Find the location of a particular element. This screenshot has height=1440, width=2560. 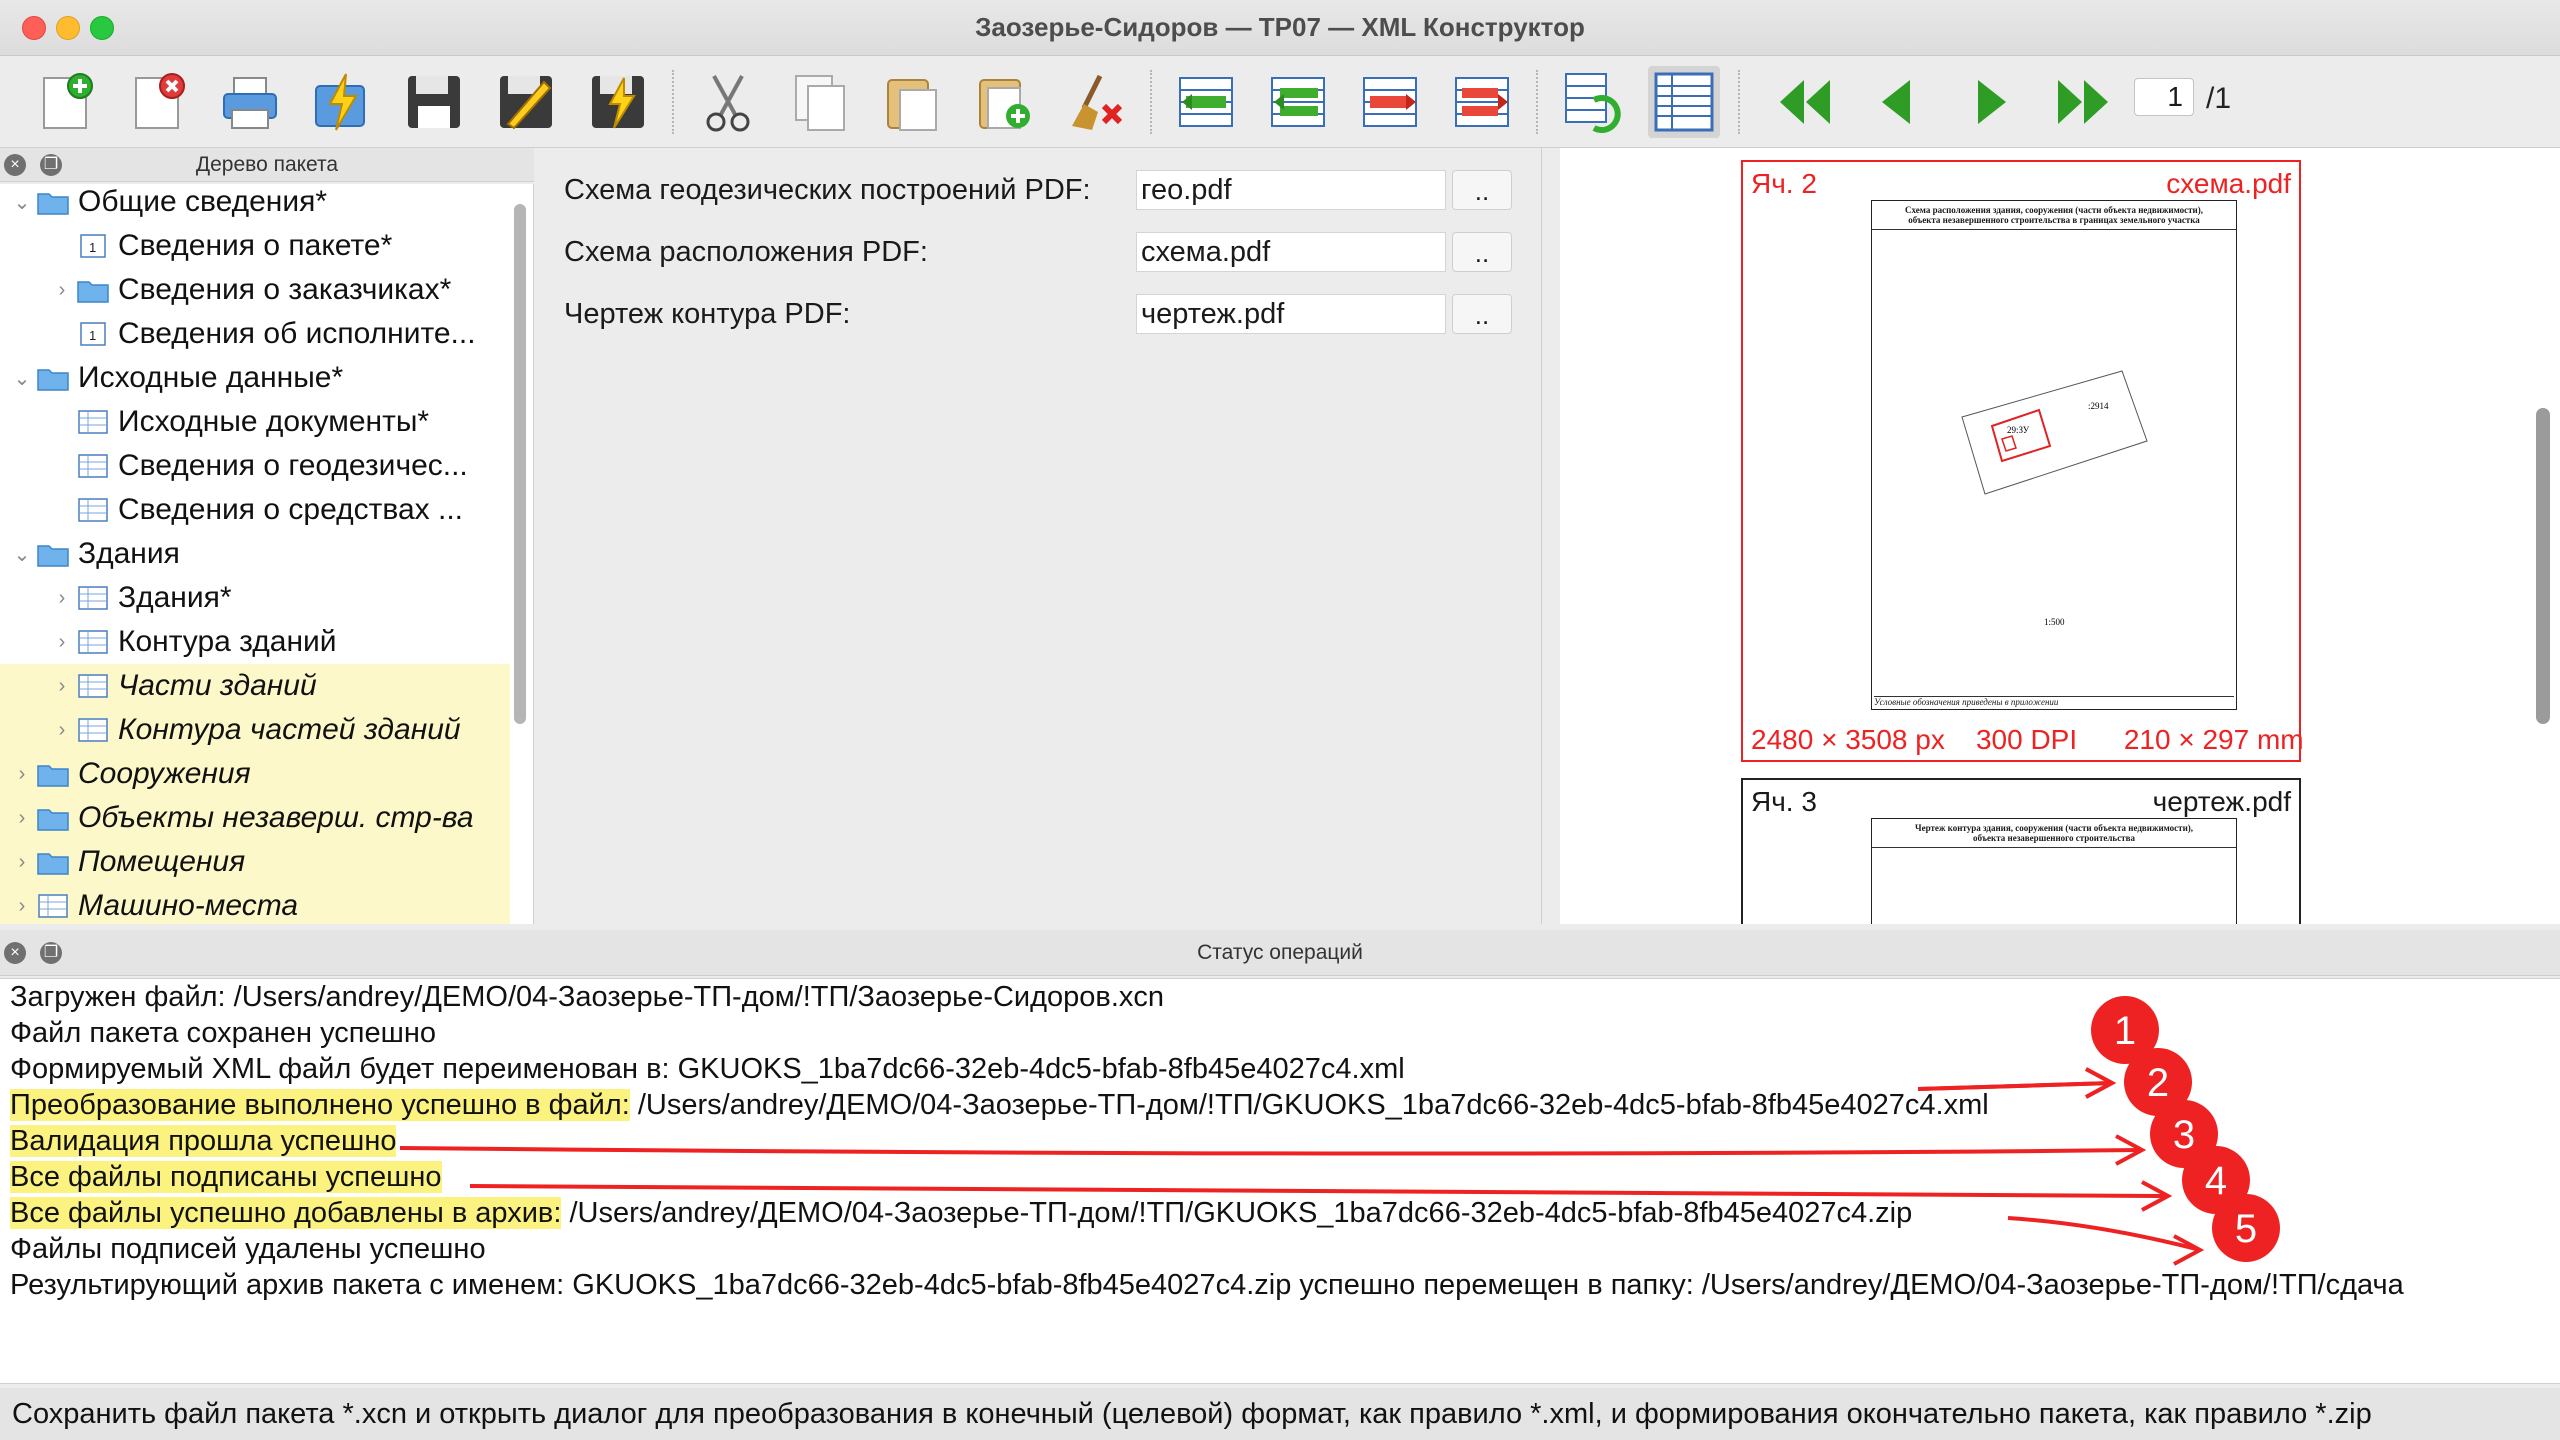

log-line-message: Преобразование выполнено успешно в файл: is located at coordinates (320, 1105).